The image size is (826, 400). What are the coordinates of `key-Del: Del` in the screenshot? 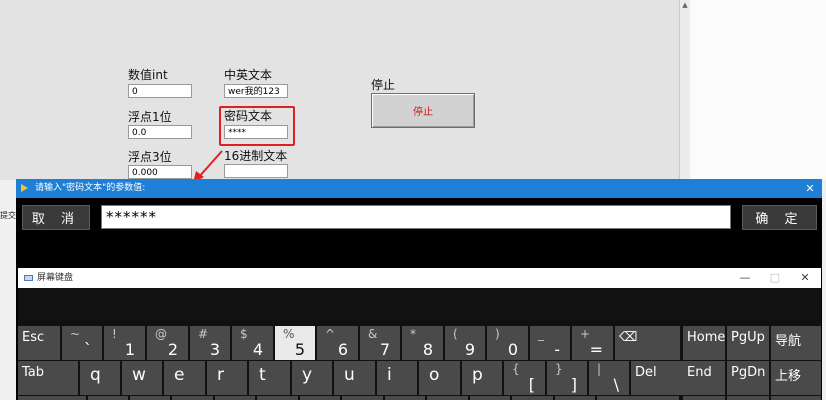 It's located at (657, 378).